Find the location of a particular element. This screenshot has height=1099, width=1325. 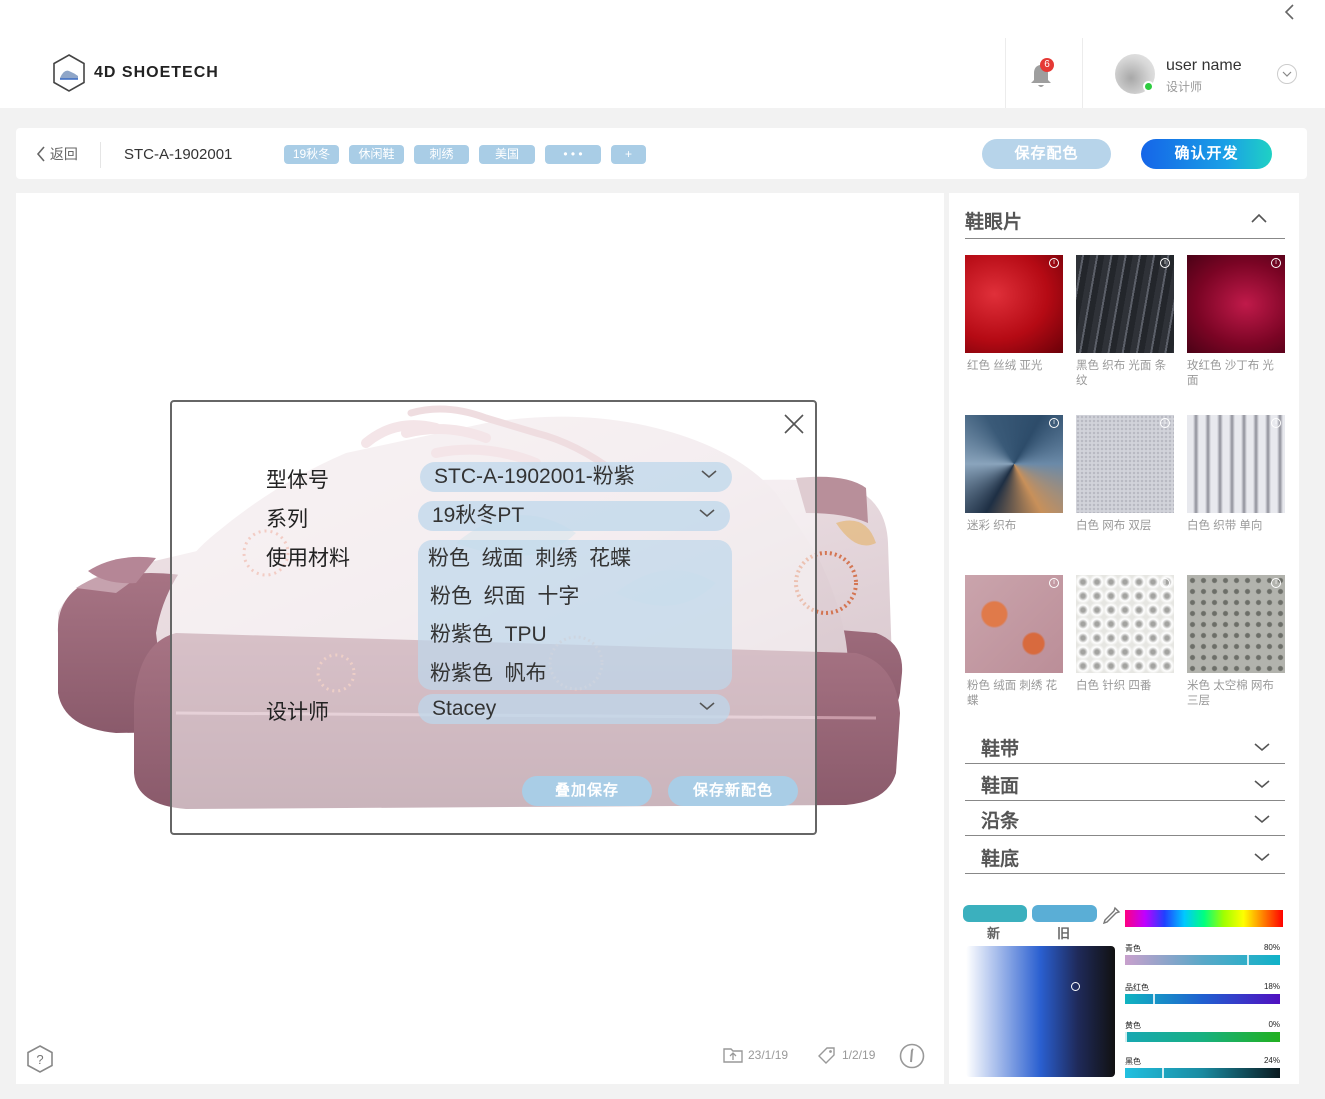

materials-label: 使用材料 is located at coordinates (308, 558).